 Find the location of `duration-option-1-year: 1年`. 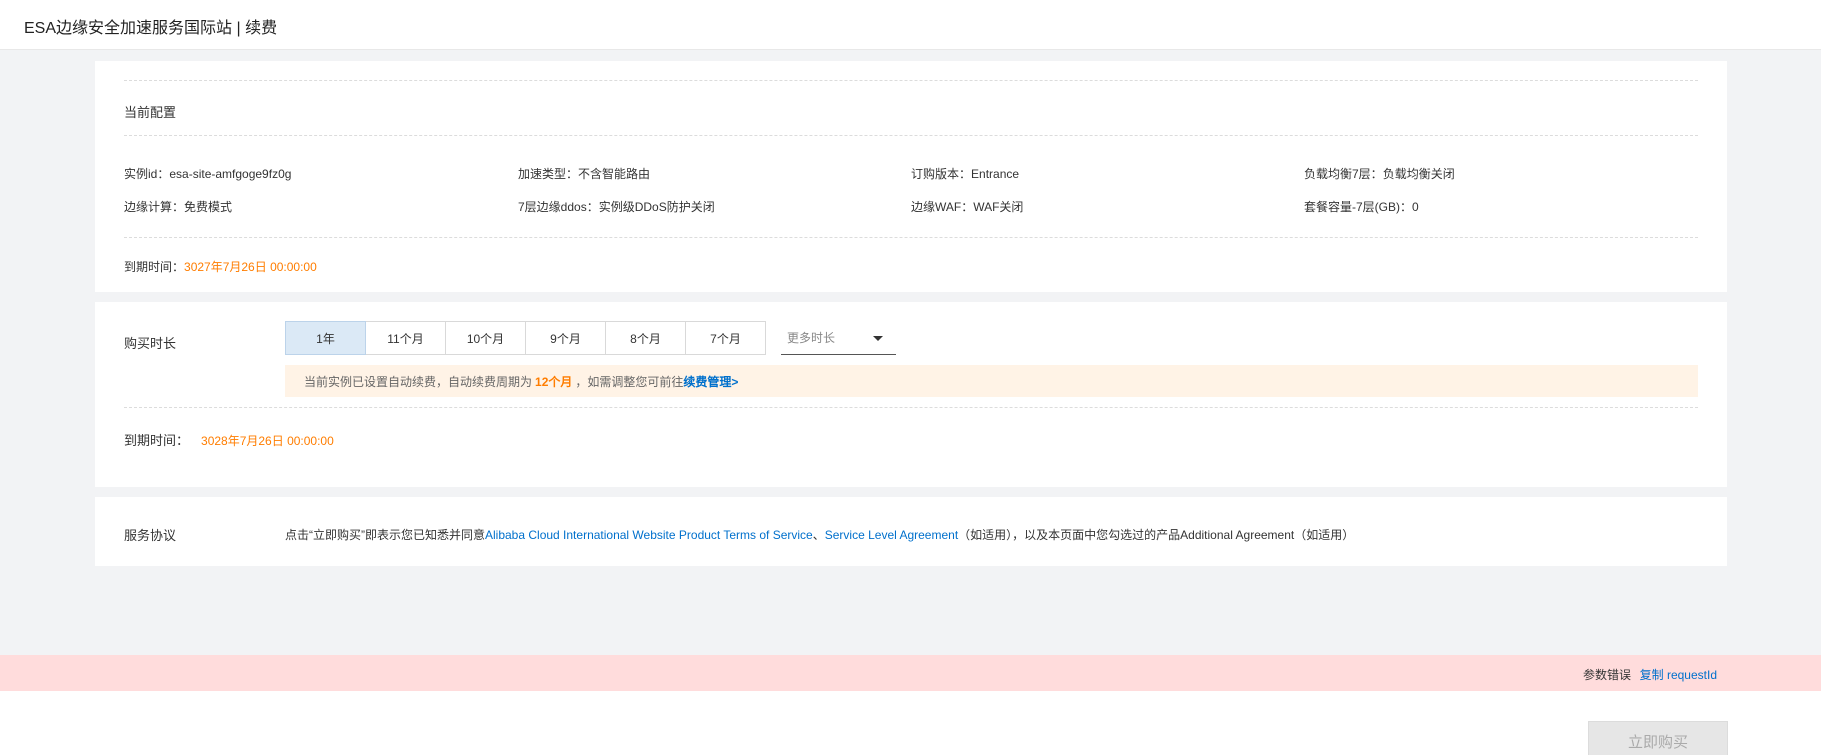

duration-option-1-year: 1年 is located at coordinates (325, 338).